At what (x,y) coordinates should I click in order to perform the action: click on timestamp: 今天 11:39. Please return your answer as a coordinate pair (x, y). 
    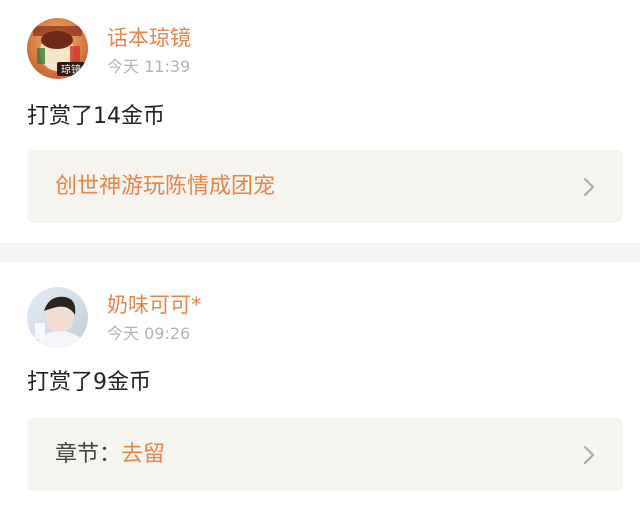
    Looking at the image, I should click on (149, 66).